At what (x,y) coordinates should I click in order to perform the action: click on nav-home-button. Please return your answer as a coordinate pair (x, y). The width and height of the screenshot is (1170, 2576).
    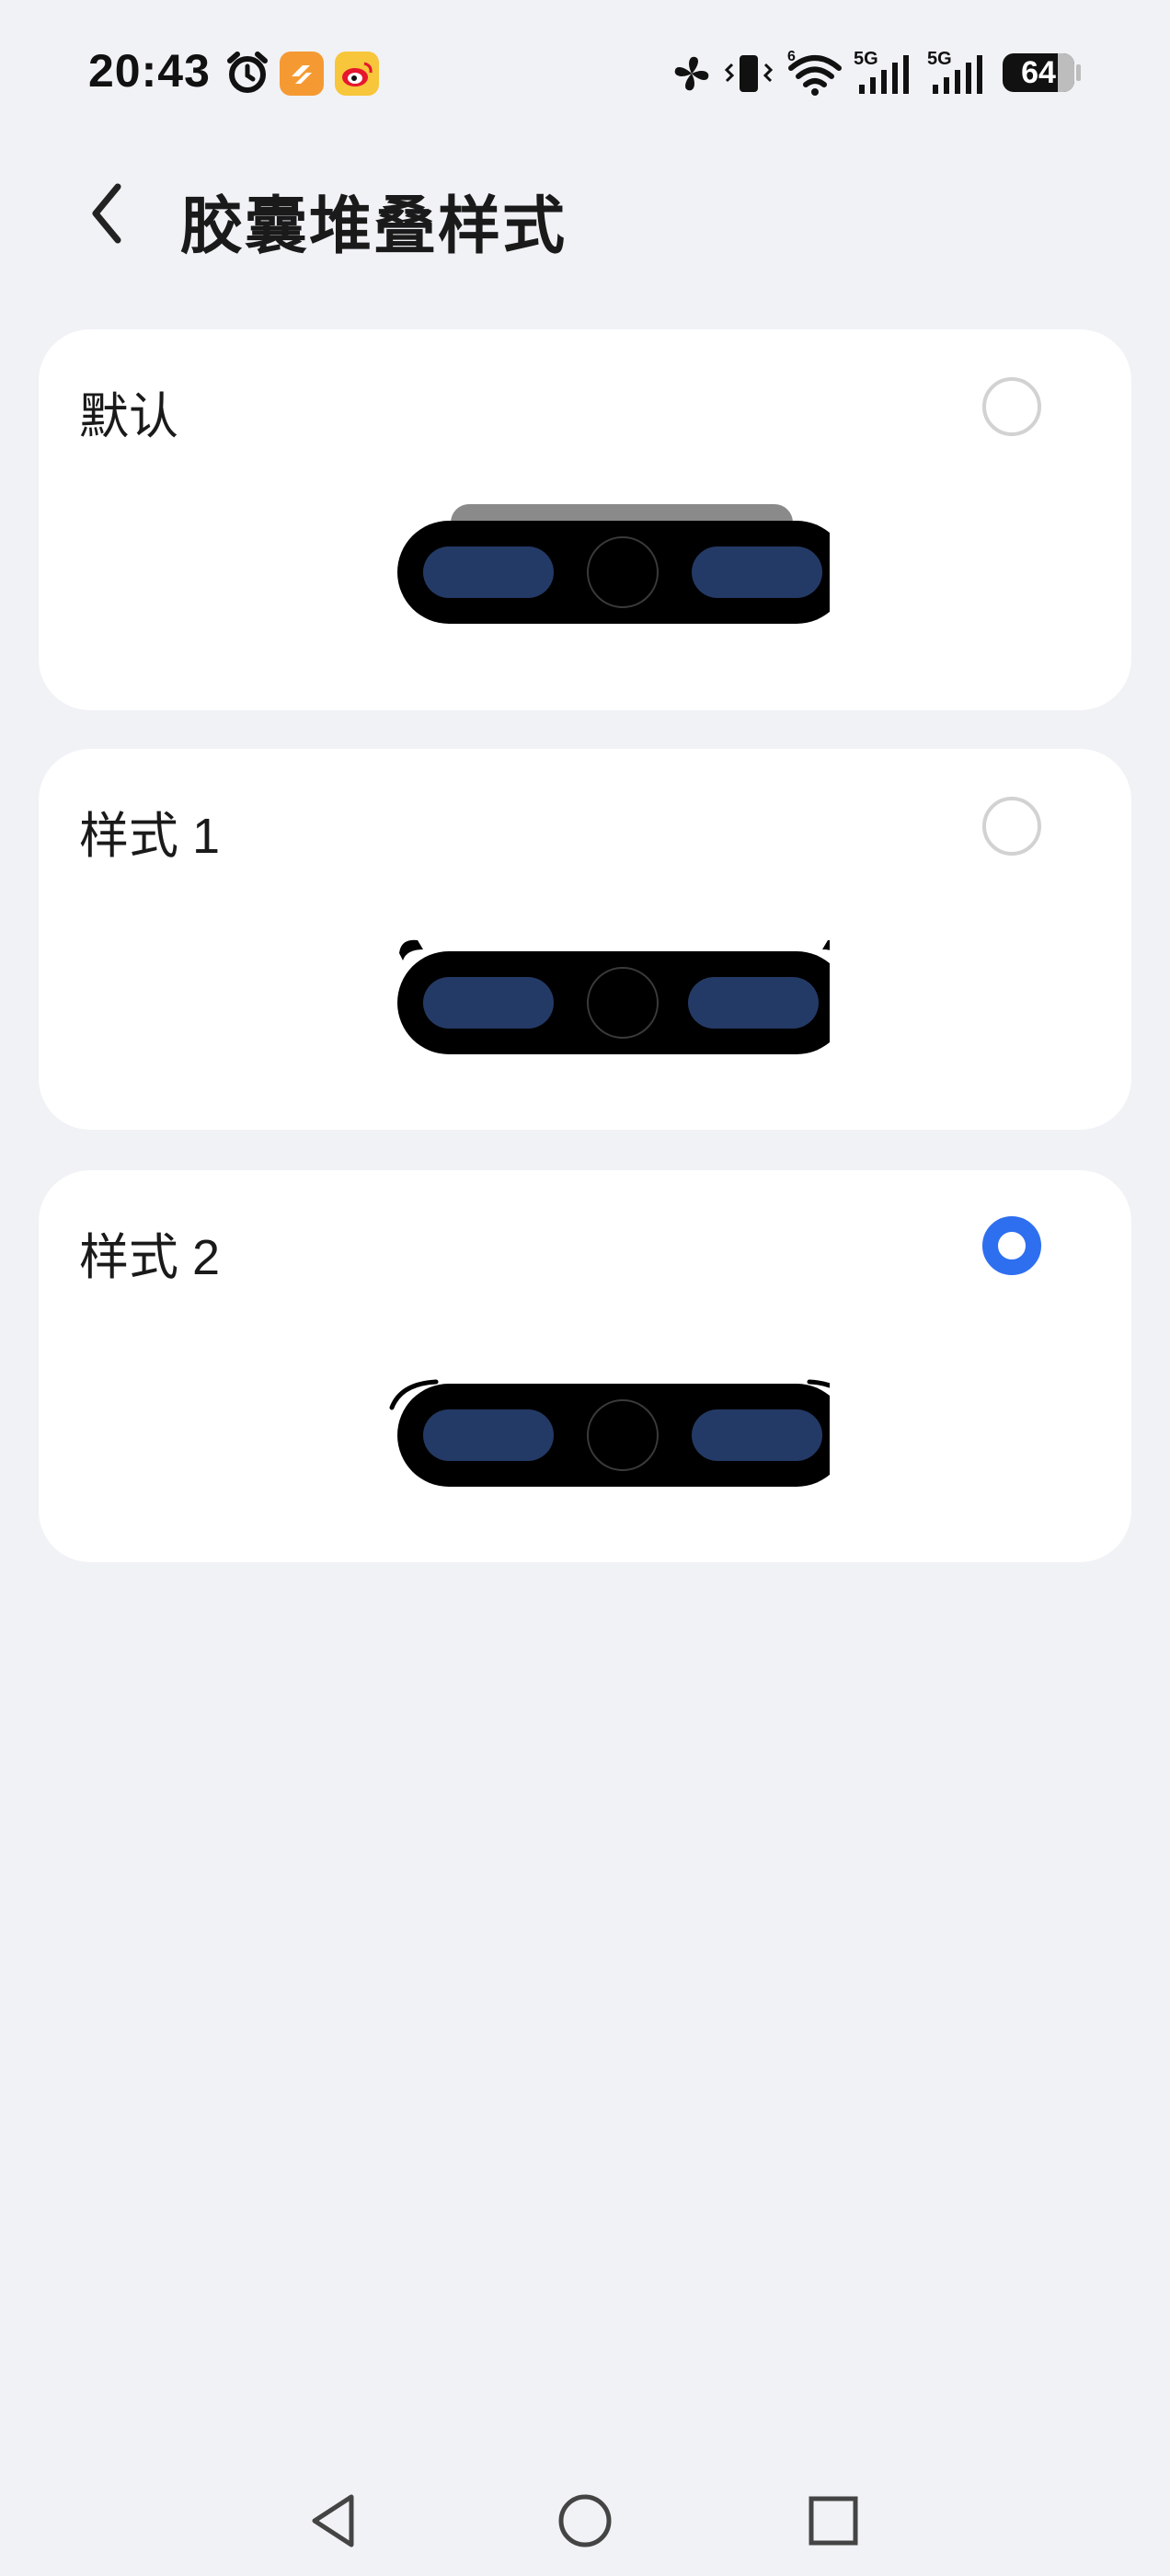
    Looking at the image, I should click on (585, 2521).